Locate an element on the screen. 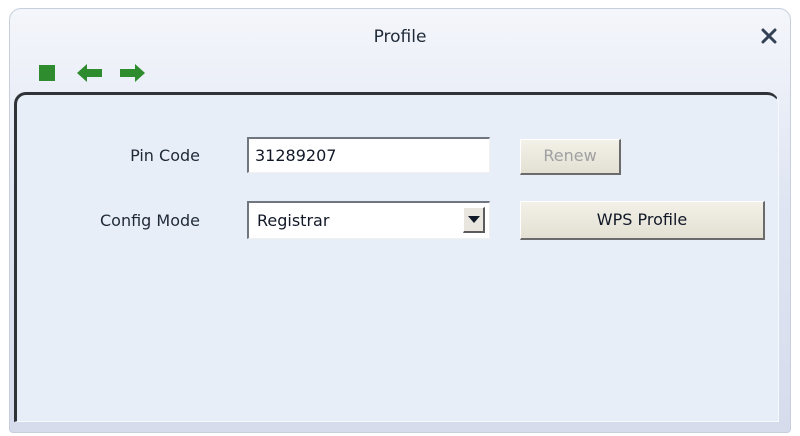 Image resolution: width=800 pixels, height=436 pixels. config-mode-value: Registrar is located at coordinates (293, 220).